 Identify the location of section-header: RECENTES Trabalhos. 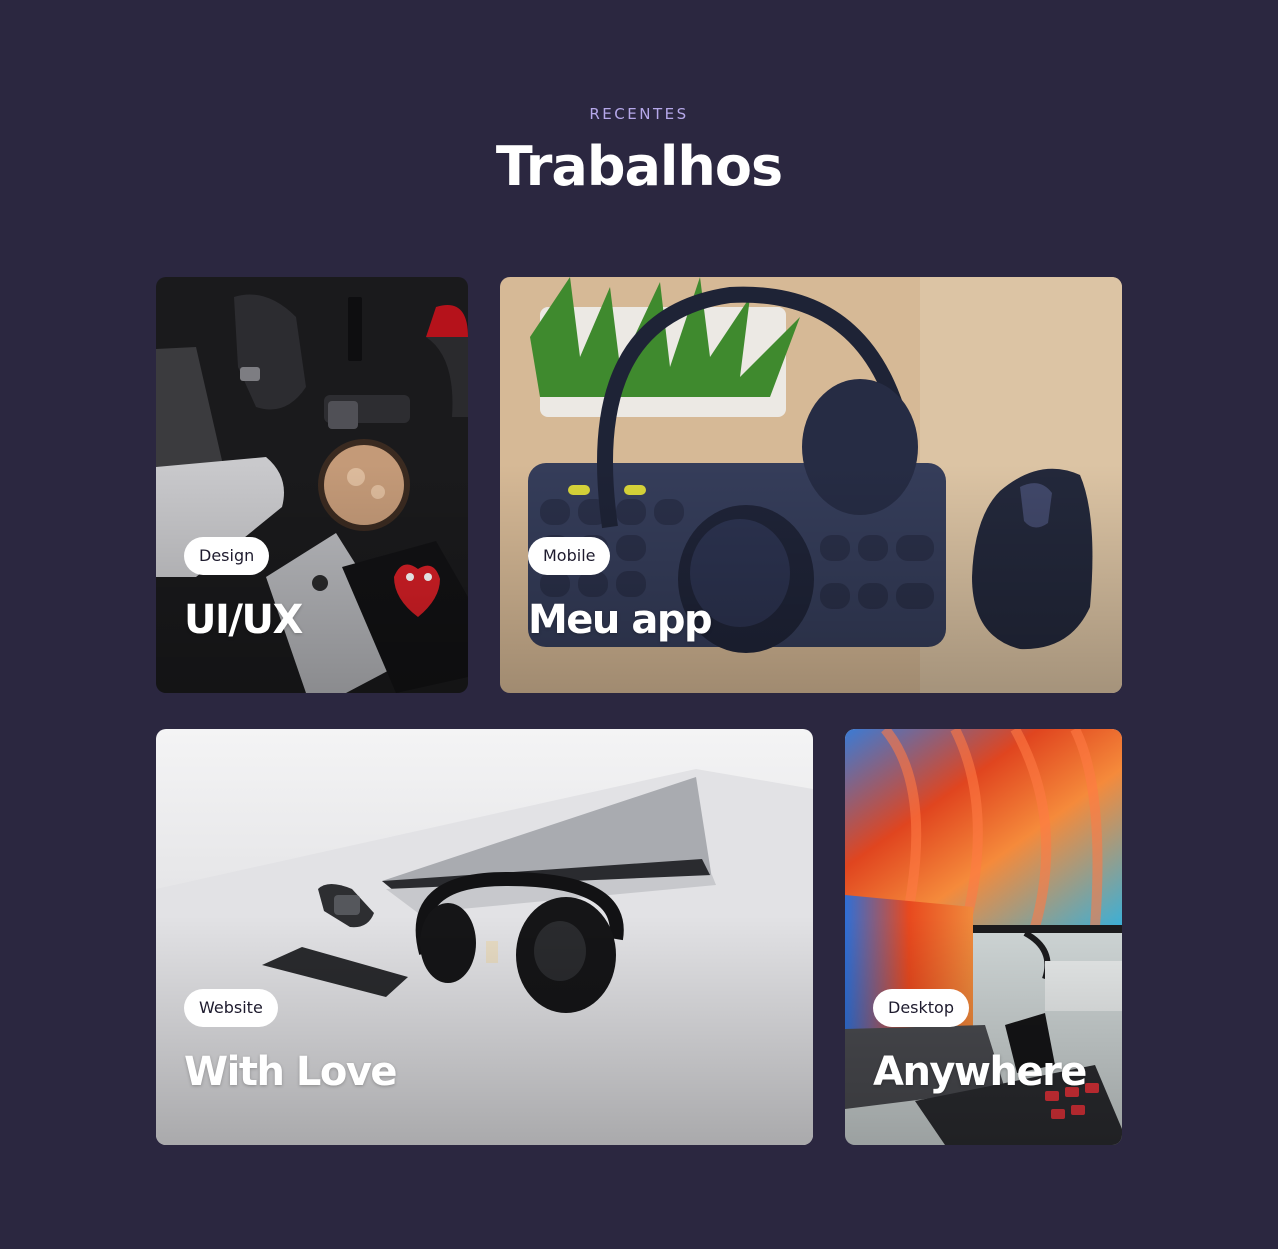
(639, 152).